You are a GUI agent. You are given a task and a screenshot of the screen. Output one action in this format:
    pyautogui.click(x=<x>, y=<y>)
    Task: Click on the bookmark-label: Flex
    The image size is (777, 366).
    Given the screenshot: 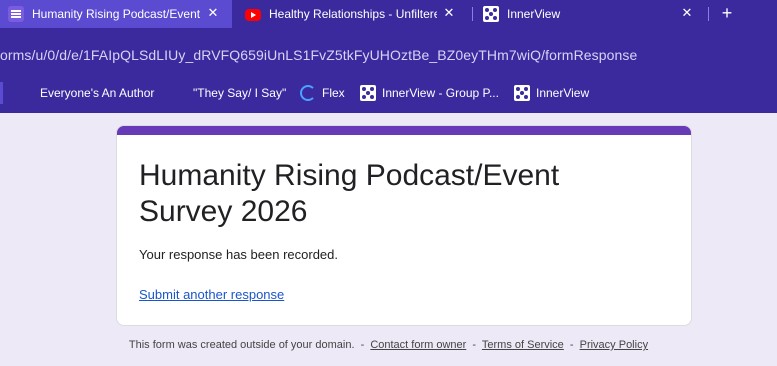 What is the action you would take?
    pyautogui.click(x=333, y=92)
    